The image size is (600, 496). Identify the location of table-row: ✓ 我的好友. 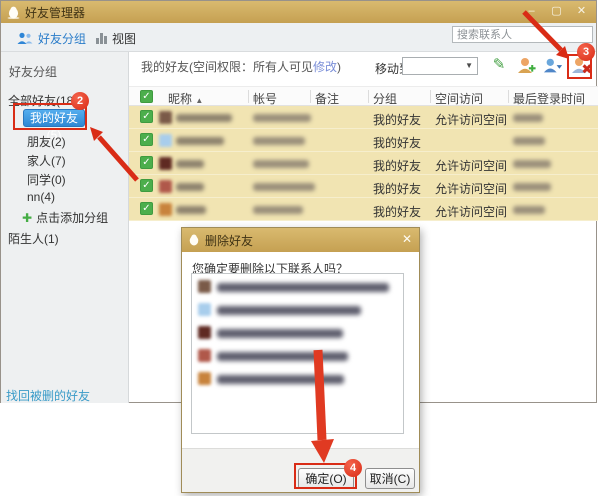
(363, 140).